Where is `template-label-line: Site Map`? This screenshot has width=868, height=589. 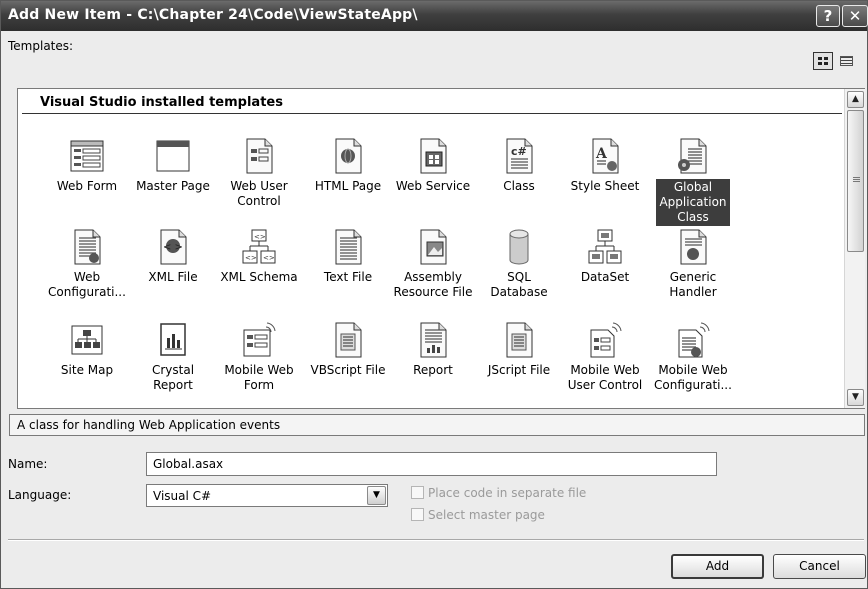
template-label-line: Site Map is located at coordinates (87, 370).